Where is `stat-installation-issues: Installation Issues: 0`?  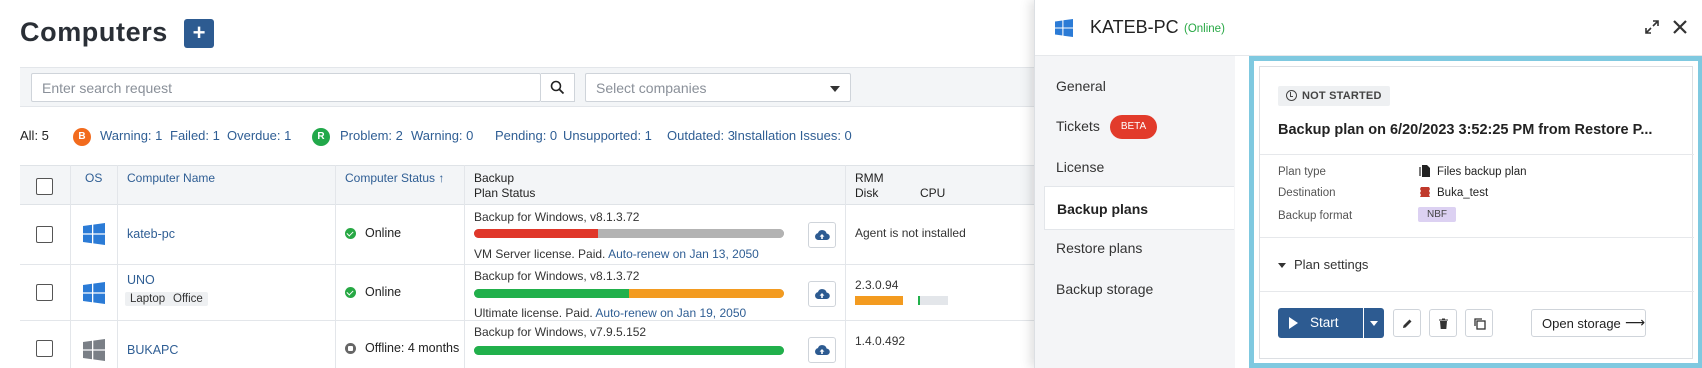
stat-installation-issues: Installation Issues: 0 is located at coordinates (793, 135).